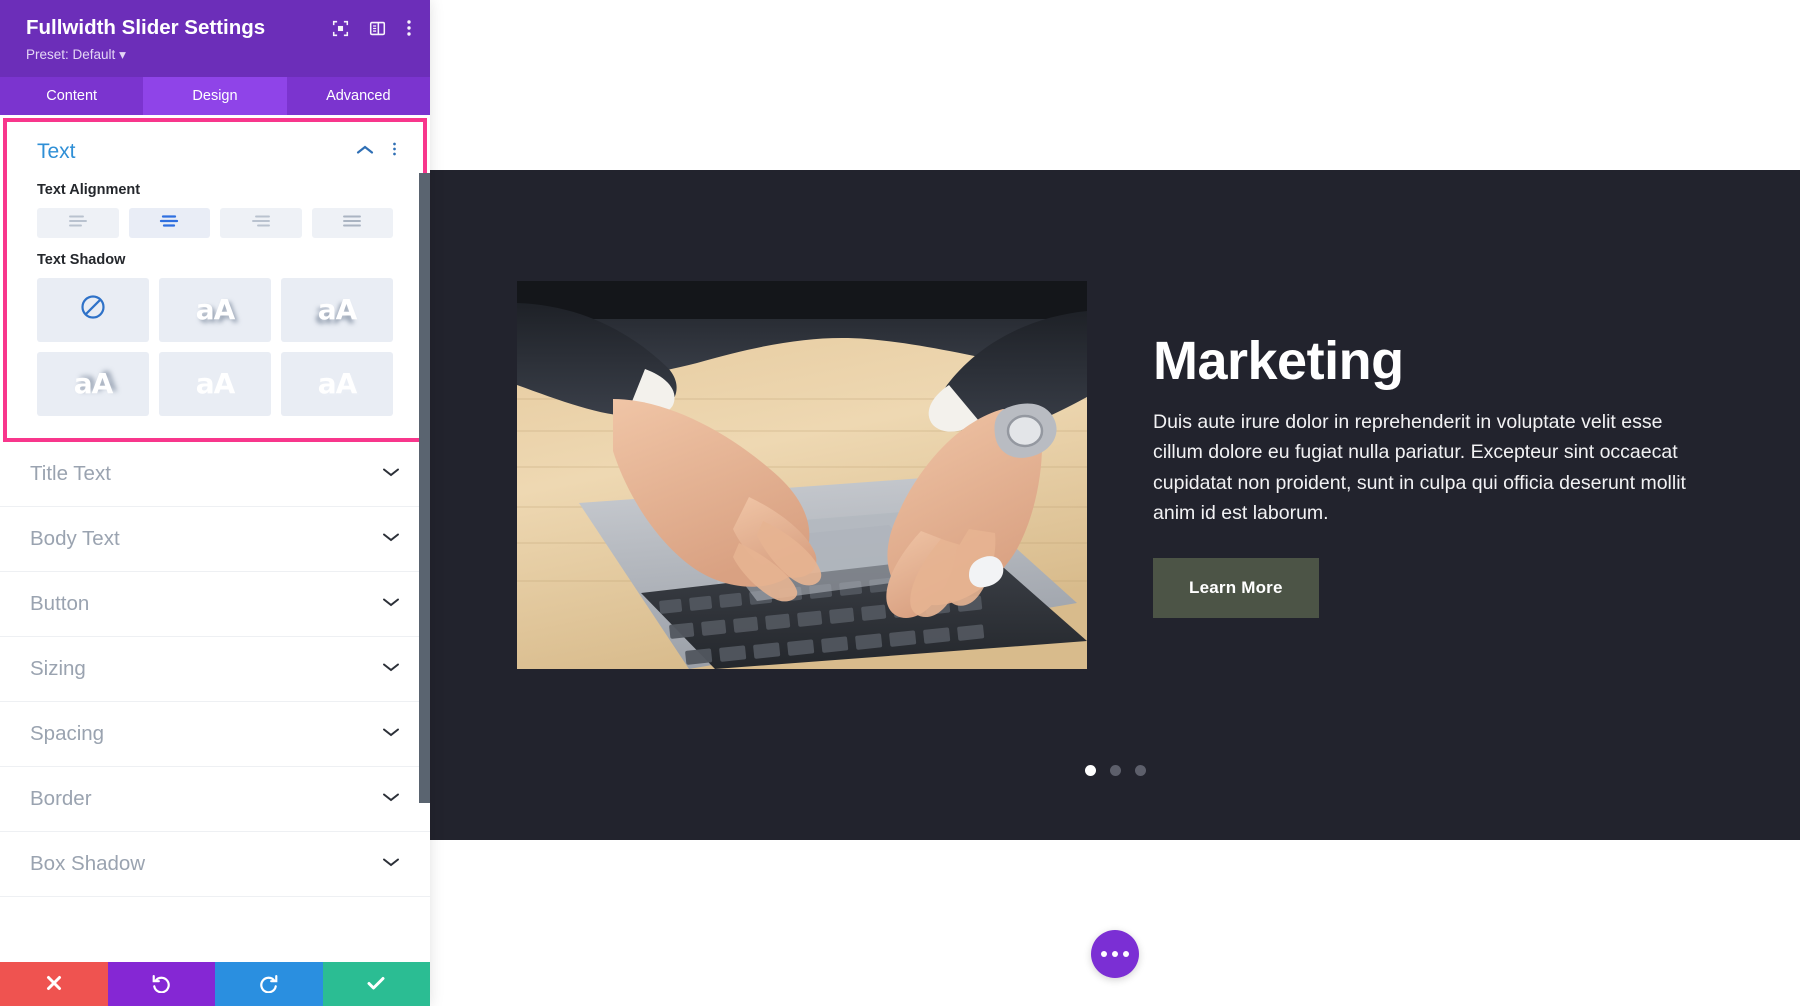  I want to click on tab-content: Content, so click(71, 96).